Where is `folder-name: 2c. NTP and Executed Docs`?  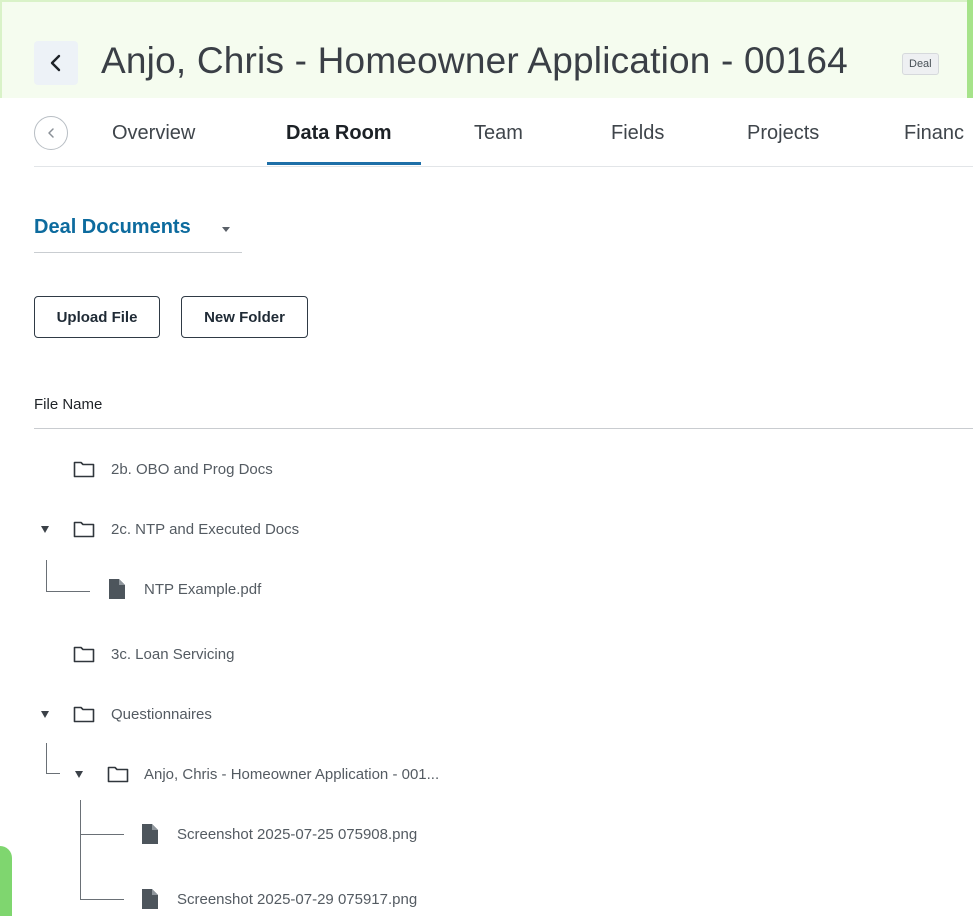 folder-name: 2c. NTP and Executed Docs is located at coordinates (205, 529).